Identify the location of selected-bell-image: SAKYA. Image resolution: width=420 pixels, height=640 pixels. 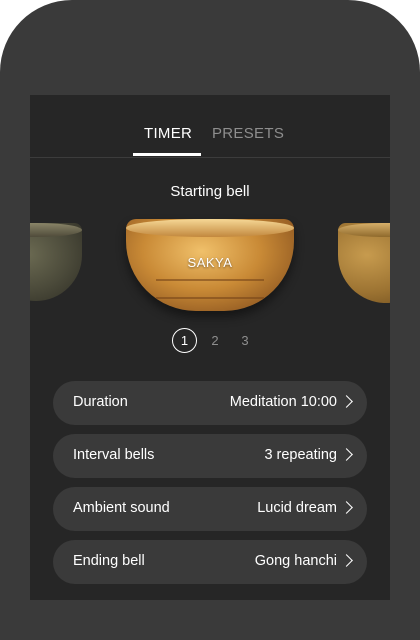
(210, 265).